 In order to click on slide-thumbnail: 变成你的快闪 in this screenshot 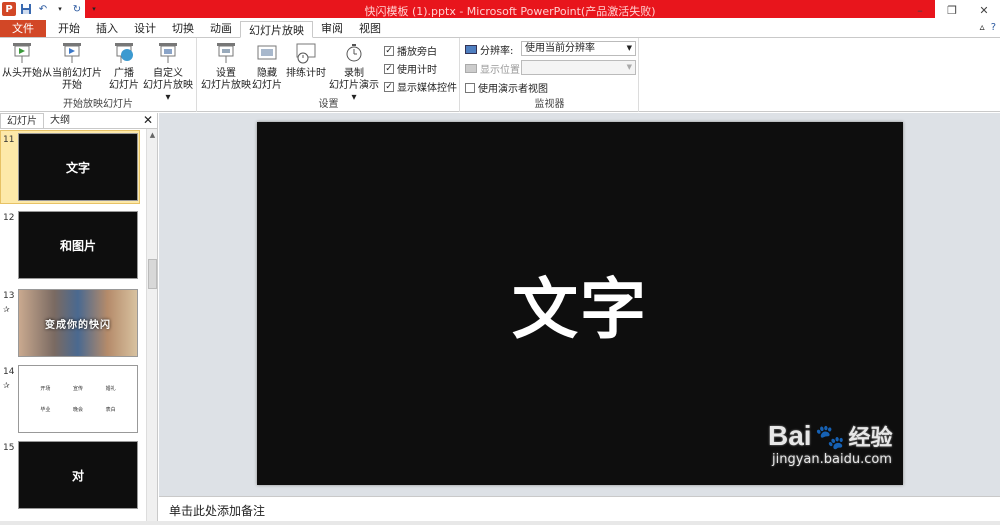, I will do `click(78, 323)`.